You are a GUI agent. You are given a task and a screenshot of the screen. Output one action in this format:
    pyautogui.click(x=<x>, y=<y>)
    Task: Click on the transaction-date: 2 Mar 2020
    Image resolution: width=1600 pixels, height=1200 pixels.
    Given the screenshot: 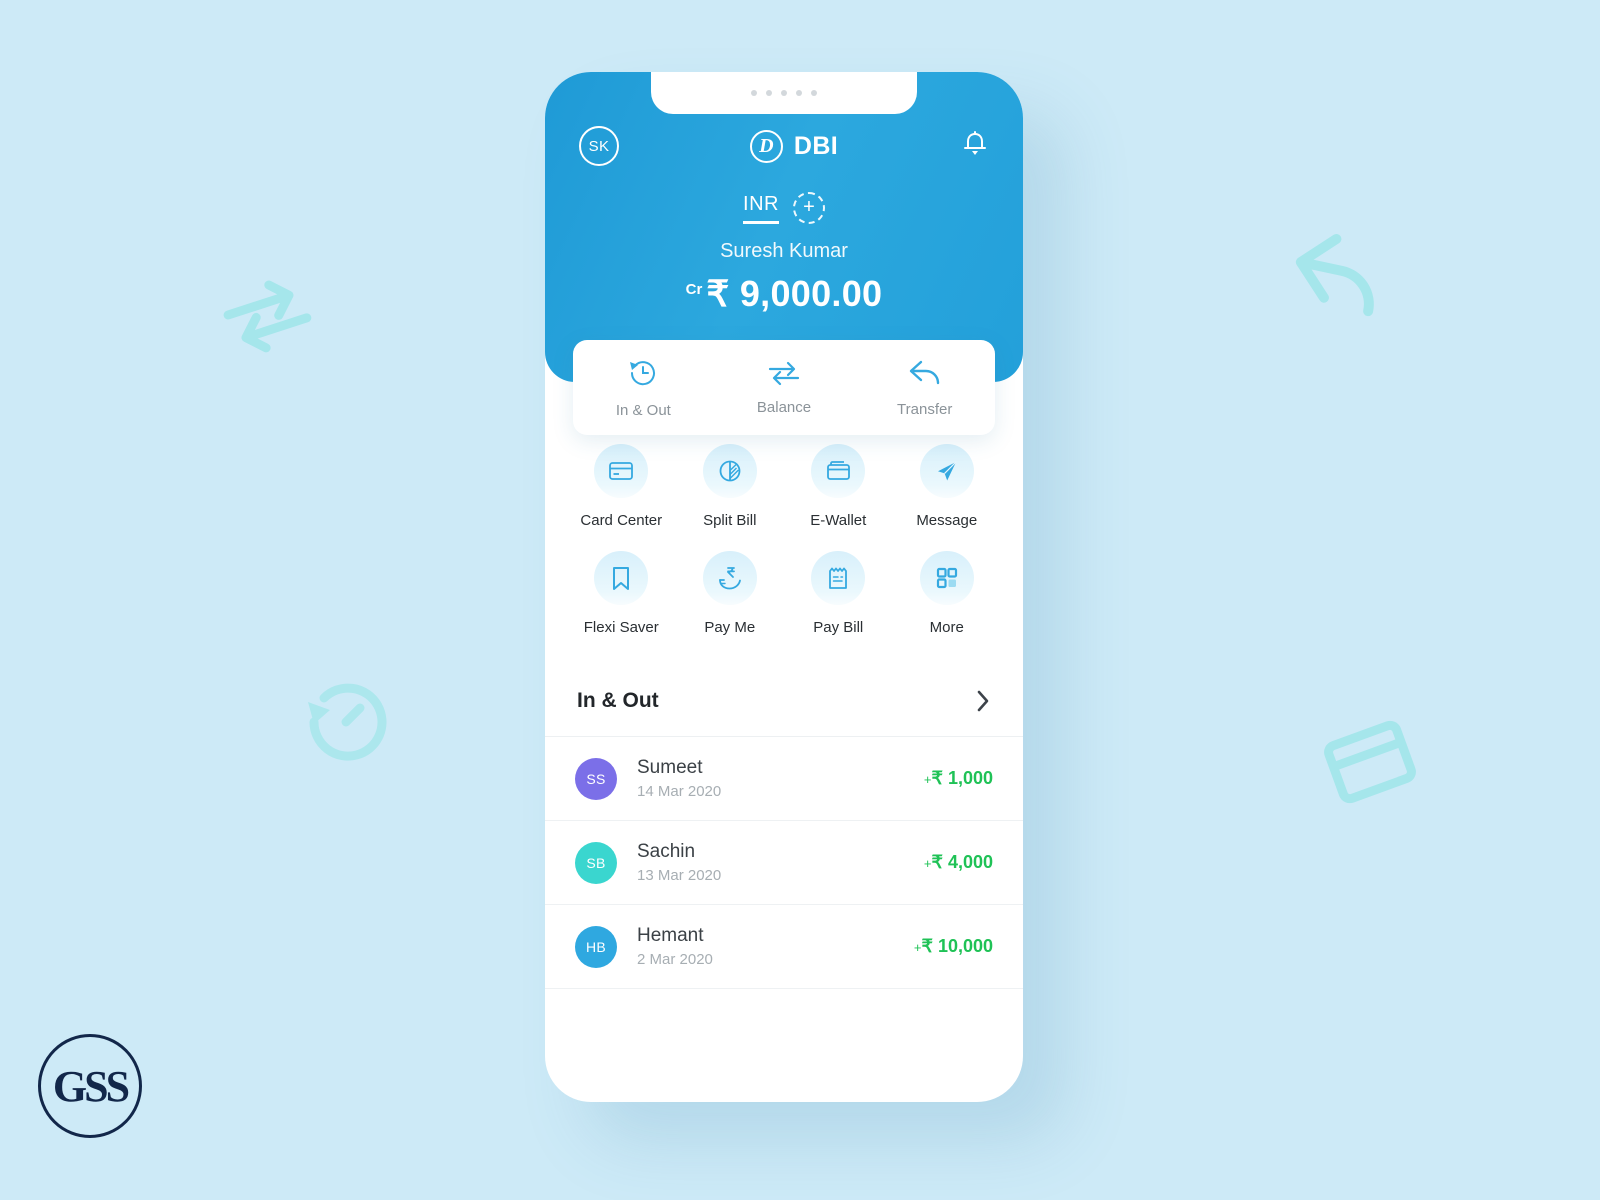 What is the action you would take?
    pyautogui.click(x=675, y=959)
    